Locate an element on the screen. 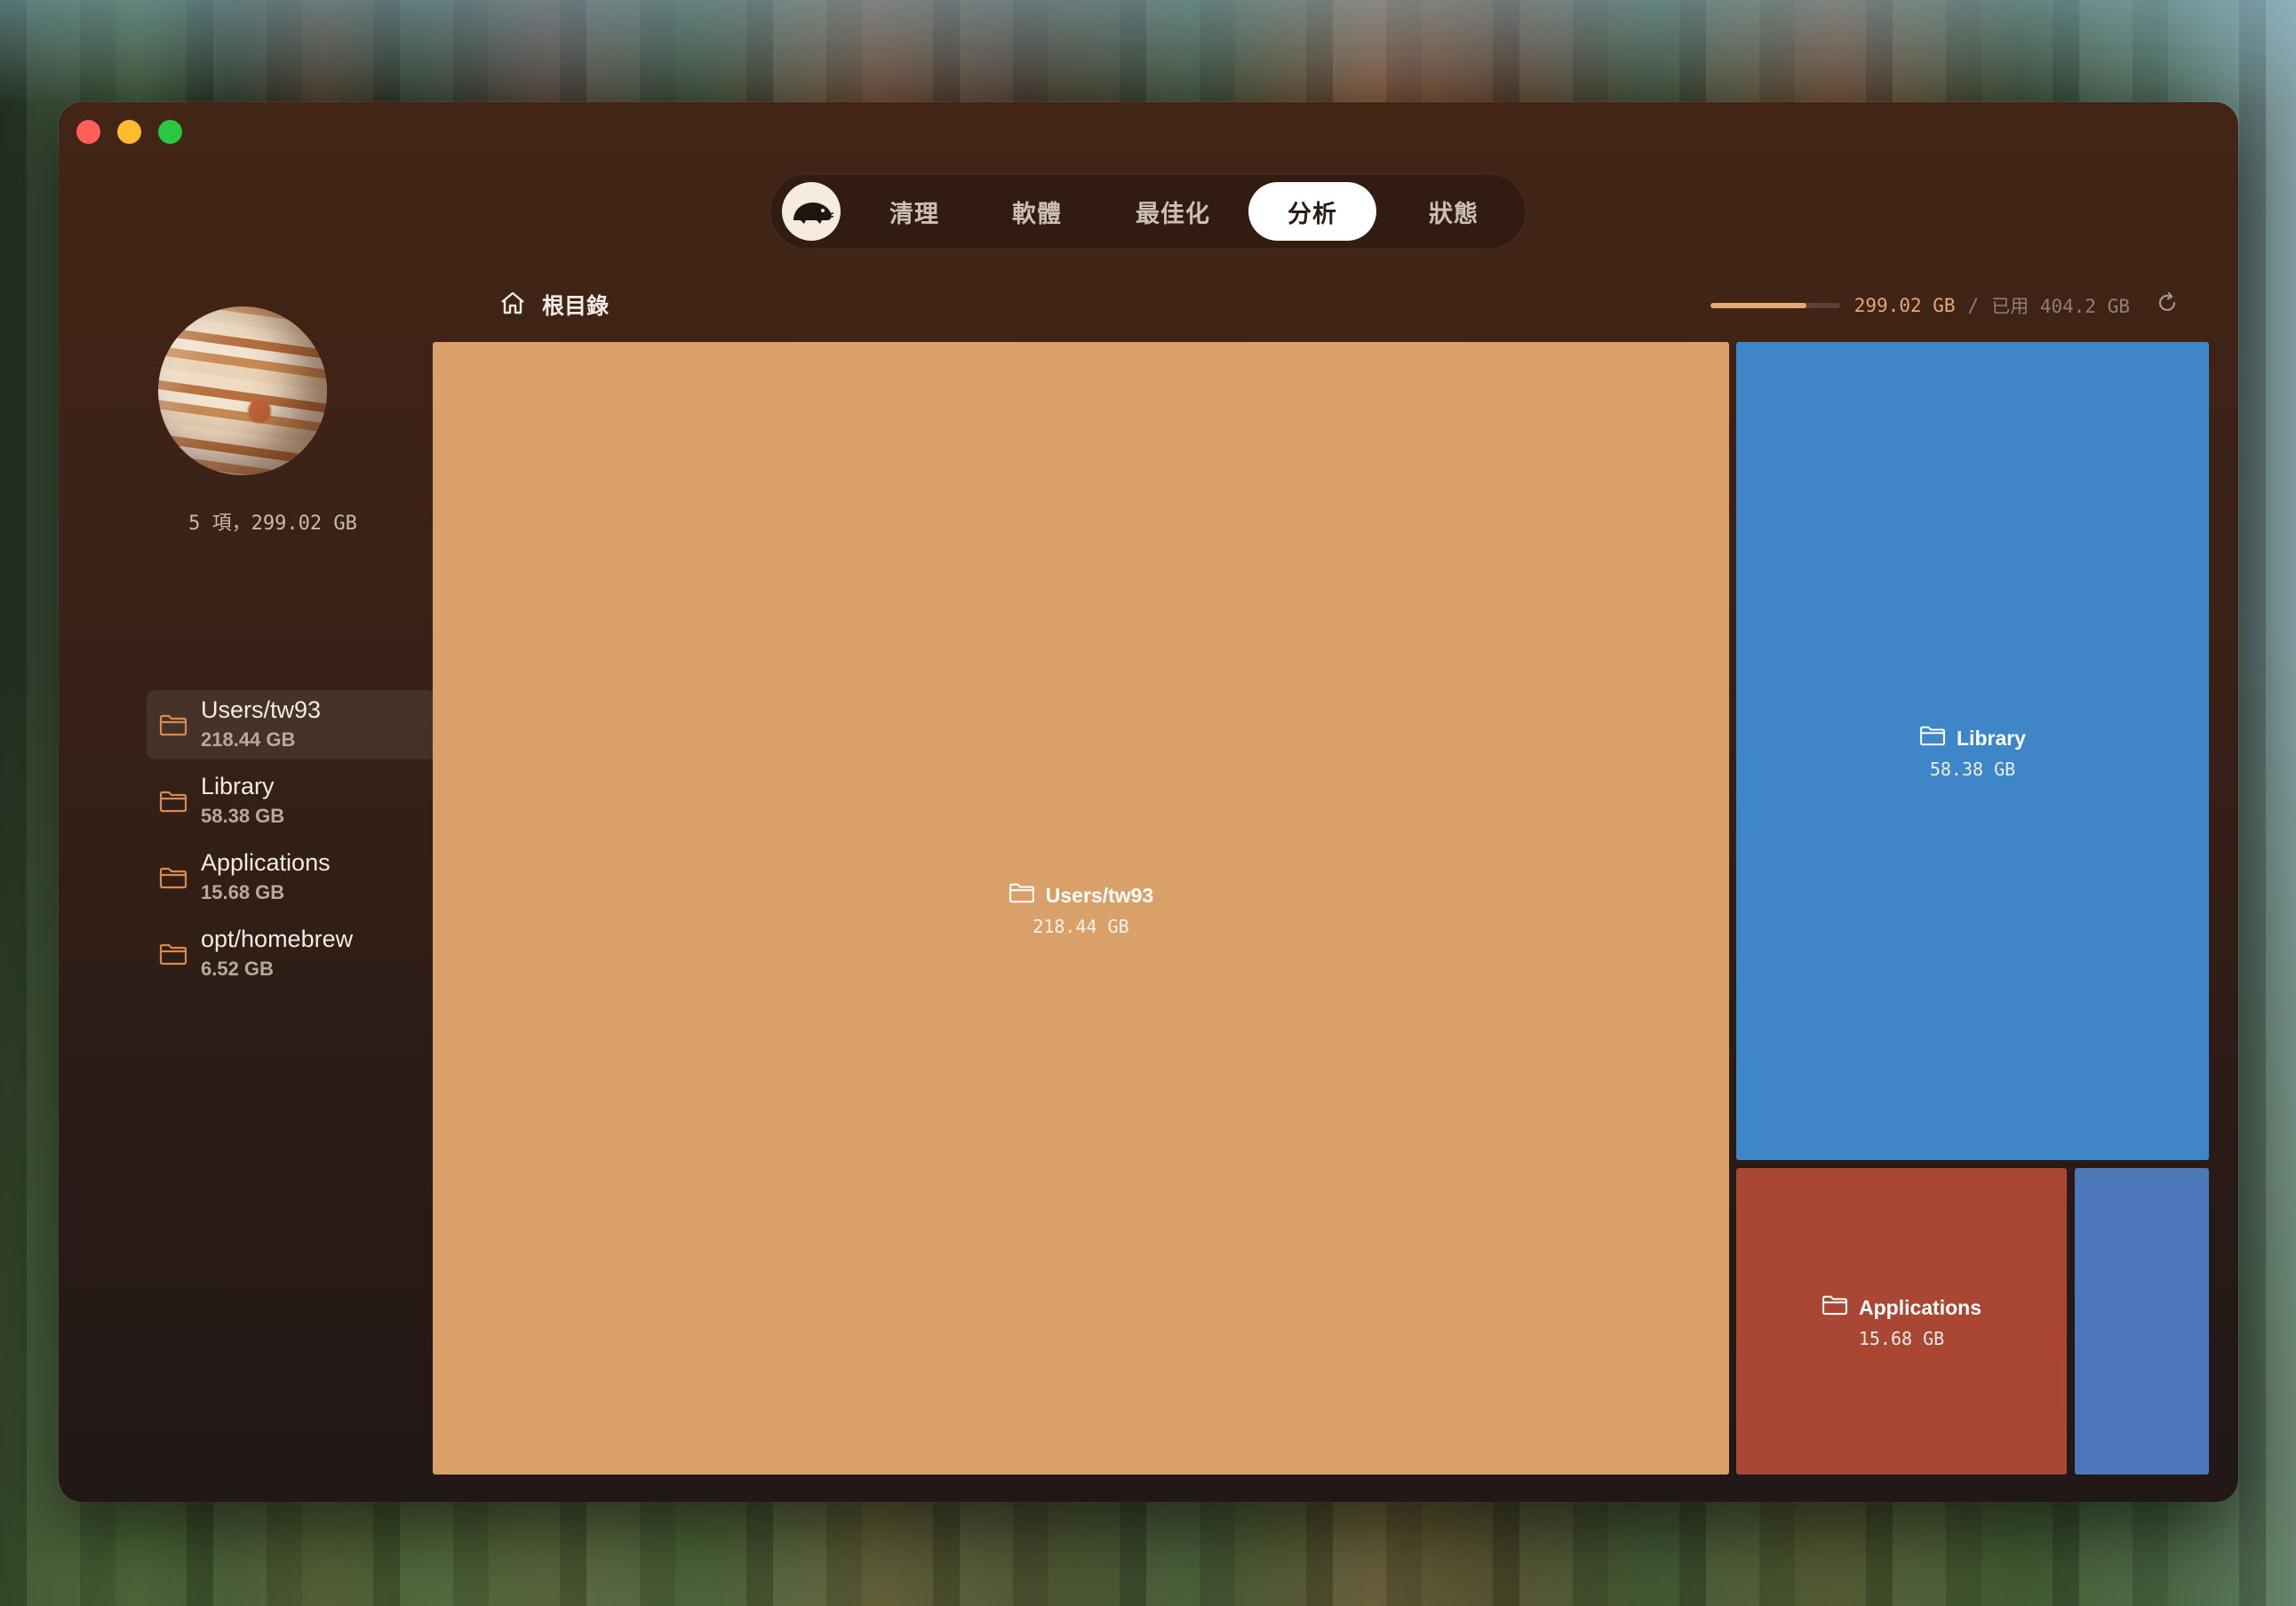 This screenshot has height=1606, width=2296. list-item-name: Applications is located at coordinates (266, 863).